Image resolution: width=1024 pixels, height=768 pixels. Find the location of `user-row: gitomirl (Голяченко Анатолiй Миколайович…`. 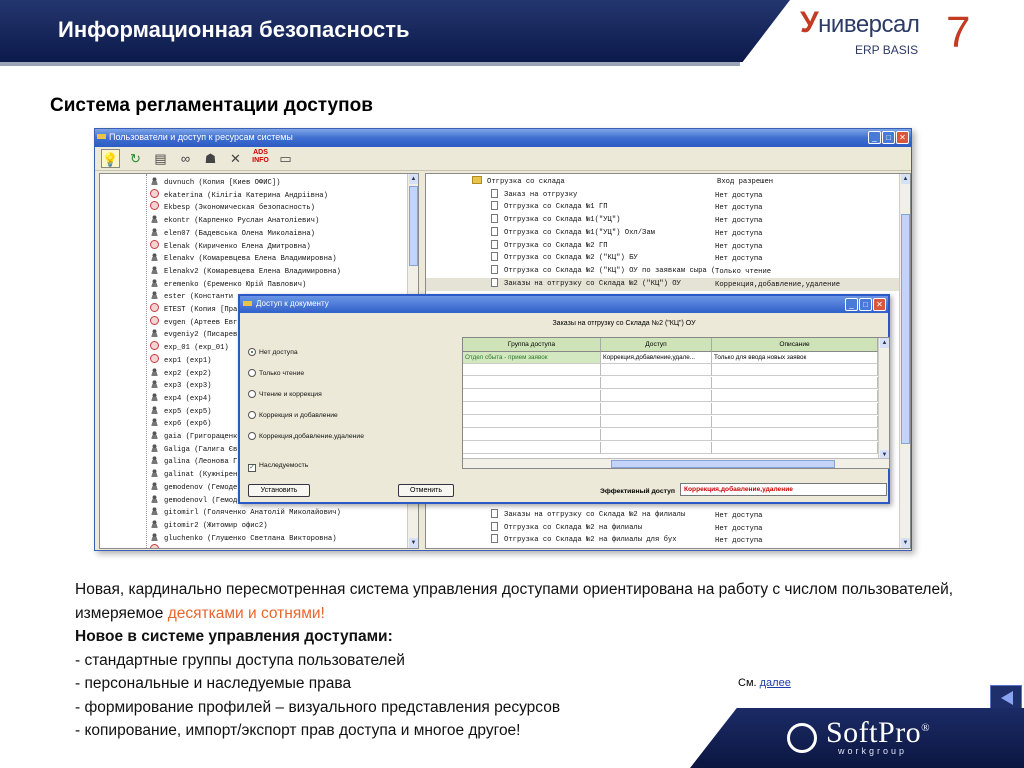

user-row: gitomirl (Голяченко Анатолiй Миколайович… is located at coordinates (245, 512).